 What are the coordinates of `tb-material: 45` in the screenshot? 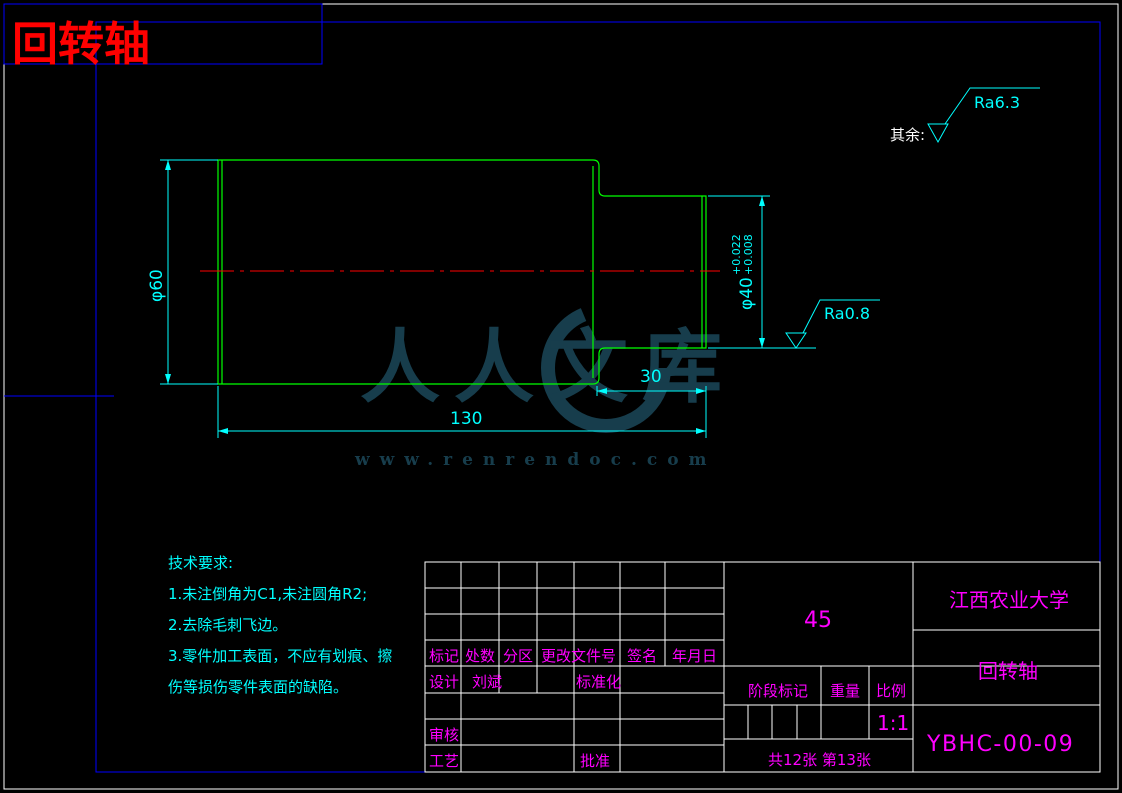 It's located at (818, 620).